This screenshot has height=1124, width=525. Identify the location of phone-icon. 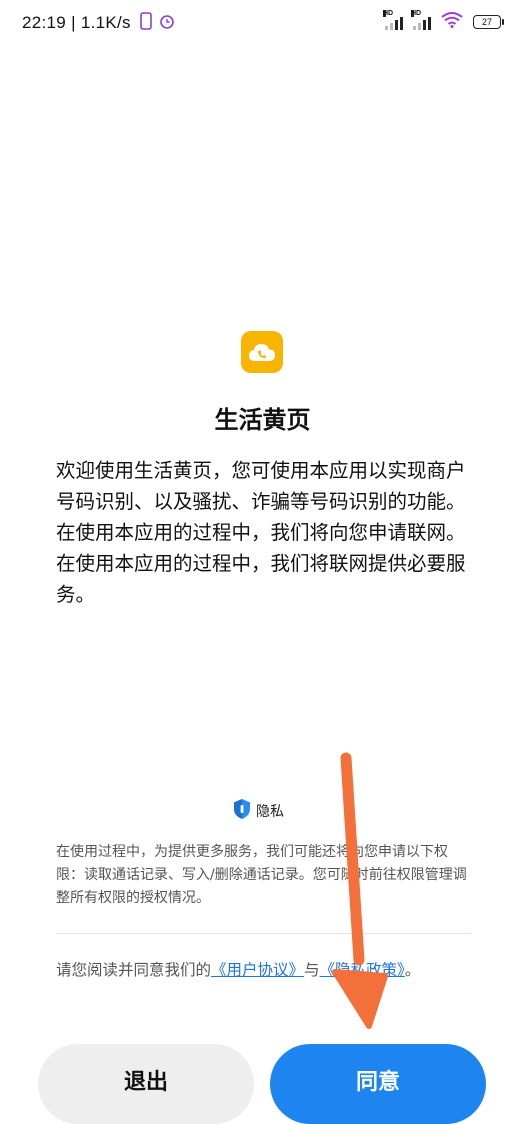
(146, 23).